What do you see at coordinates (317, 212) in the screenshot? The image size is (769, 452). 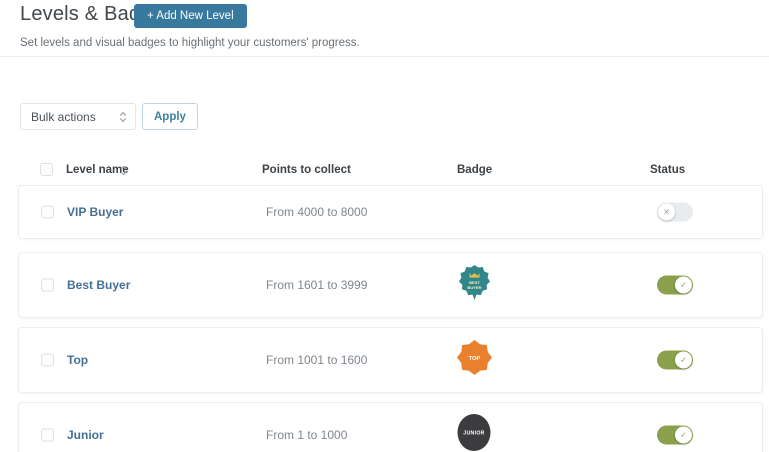 I see `points-range: From 4000 to 8000` at bounding box center [317, 212].